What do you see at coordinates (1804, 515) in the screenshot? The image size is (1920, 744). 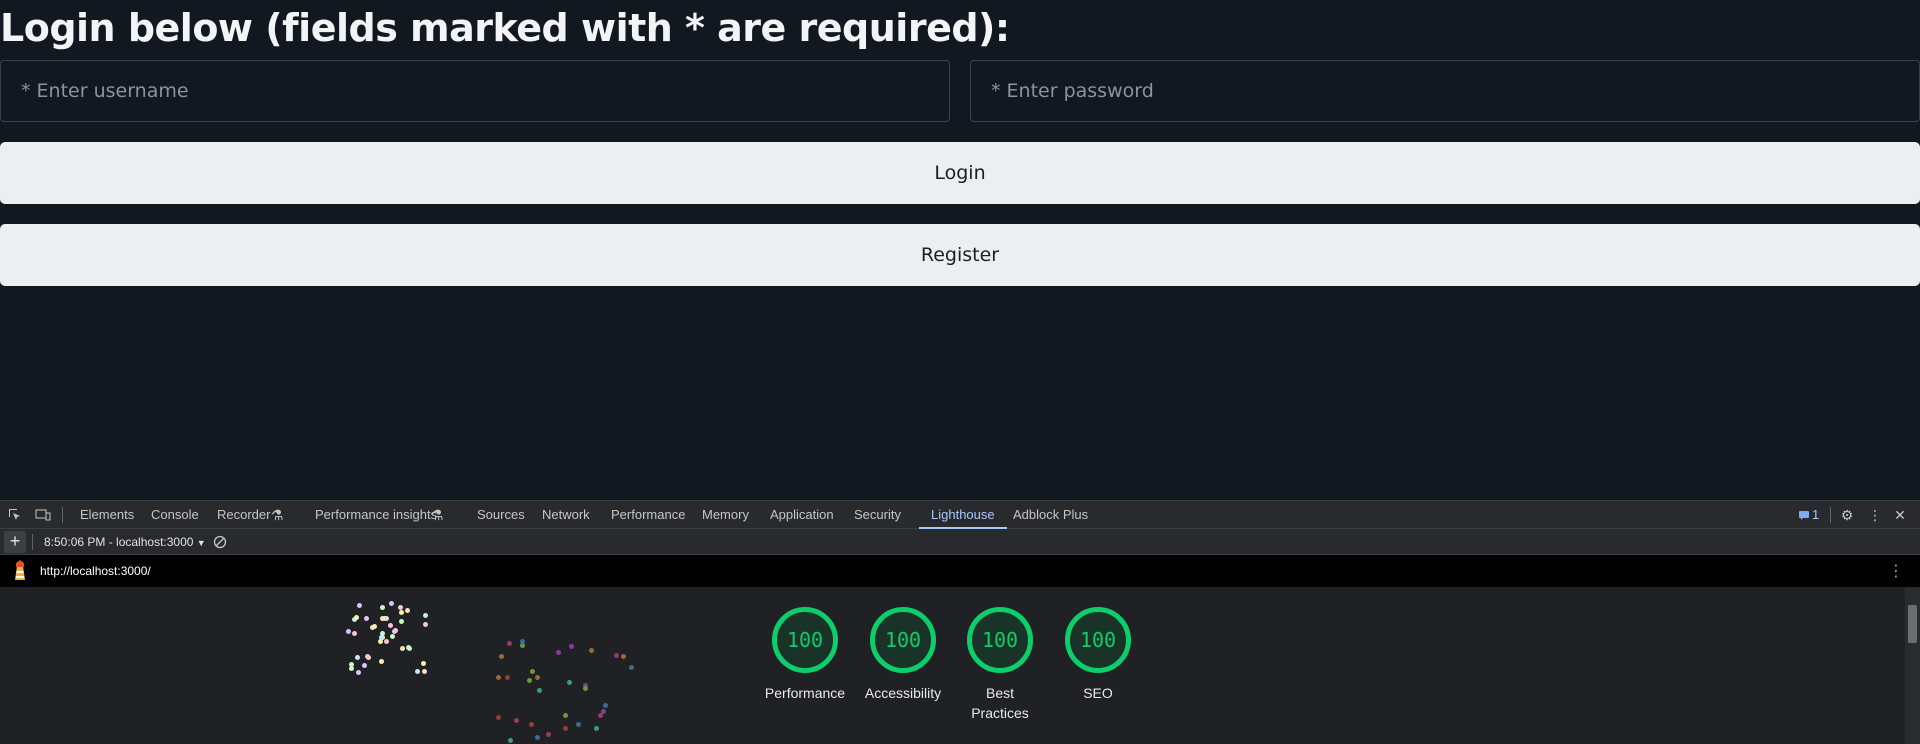 I see `issues-icon` at bounding box center [1804, 515].